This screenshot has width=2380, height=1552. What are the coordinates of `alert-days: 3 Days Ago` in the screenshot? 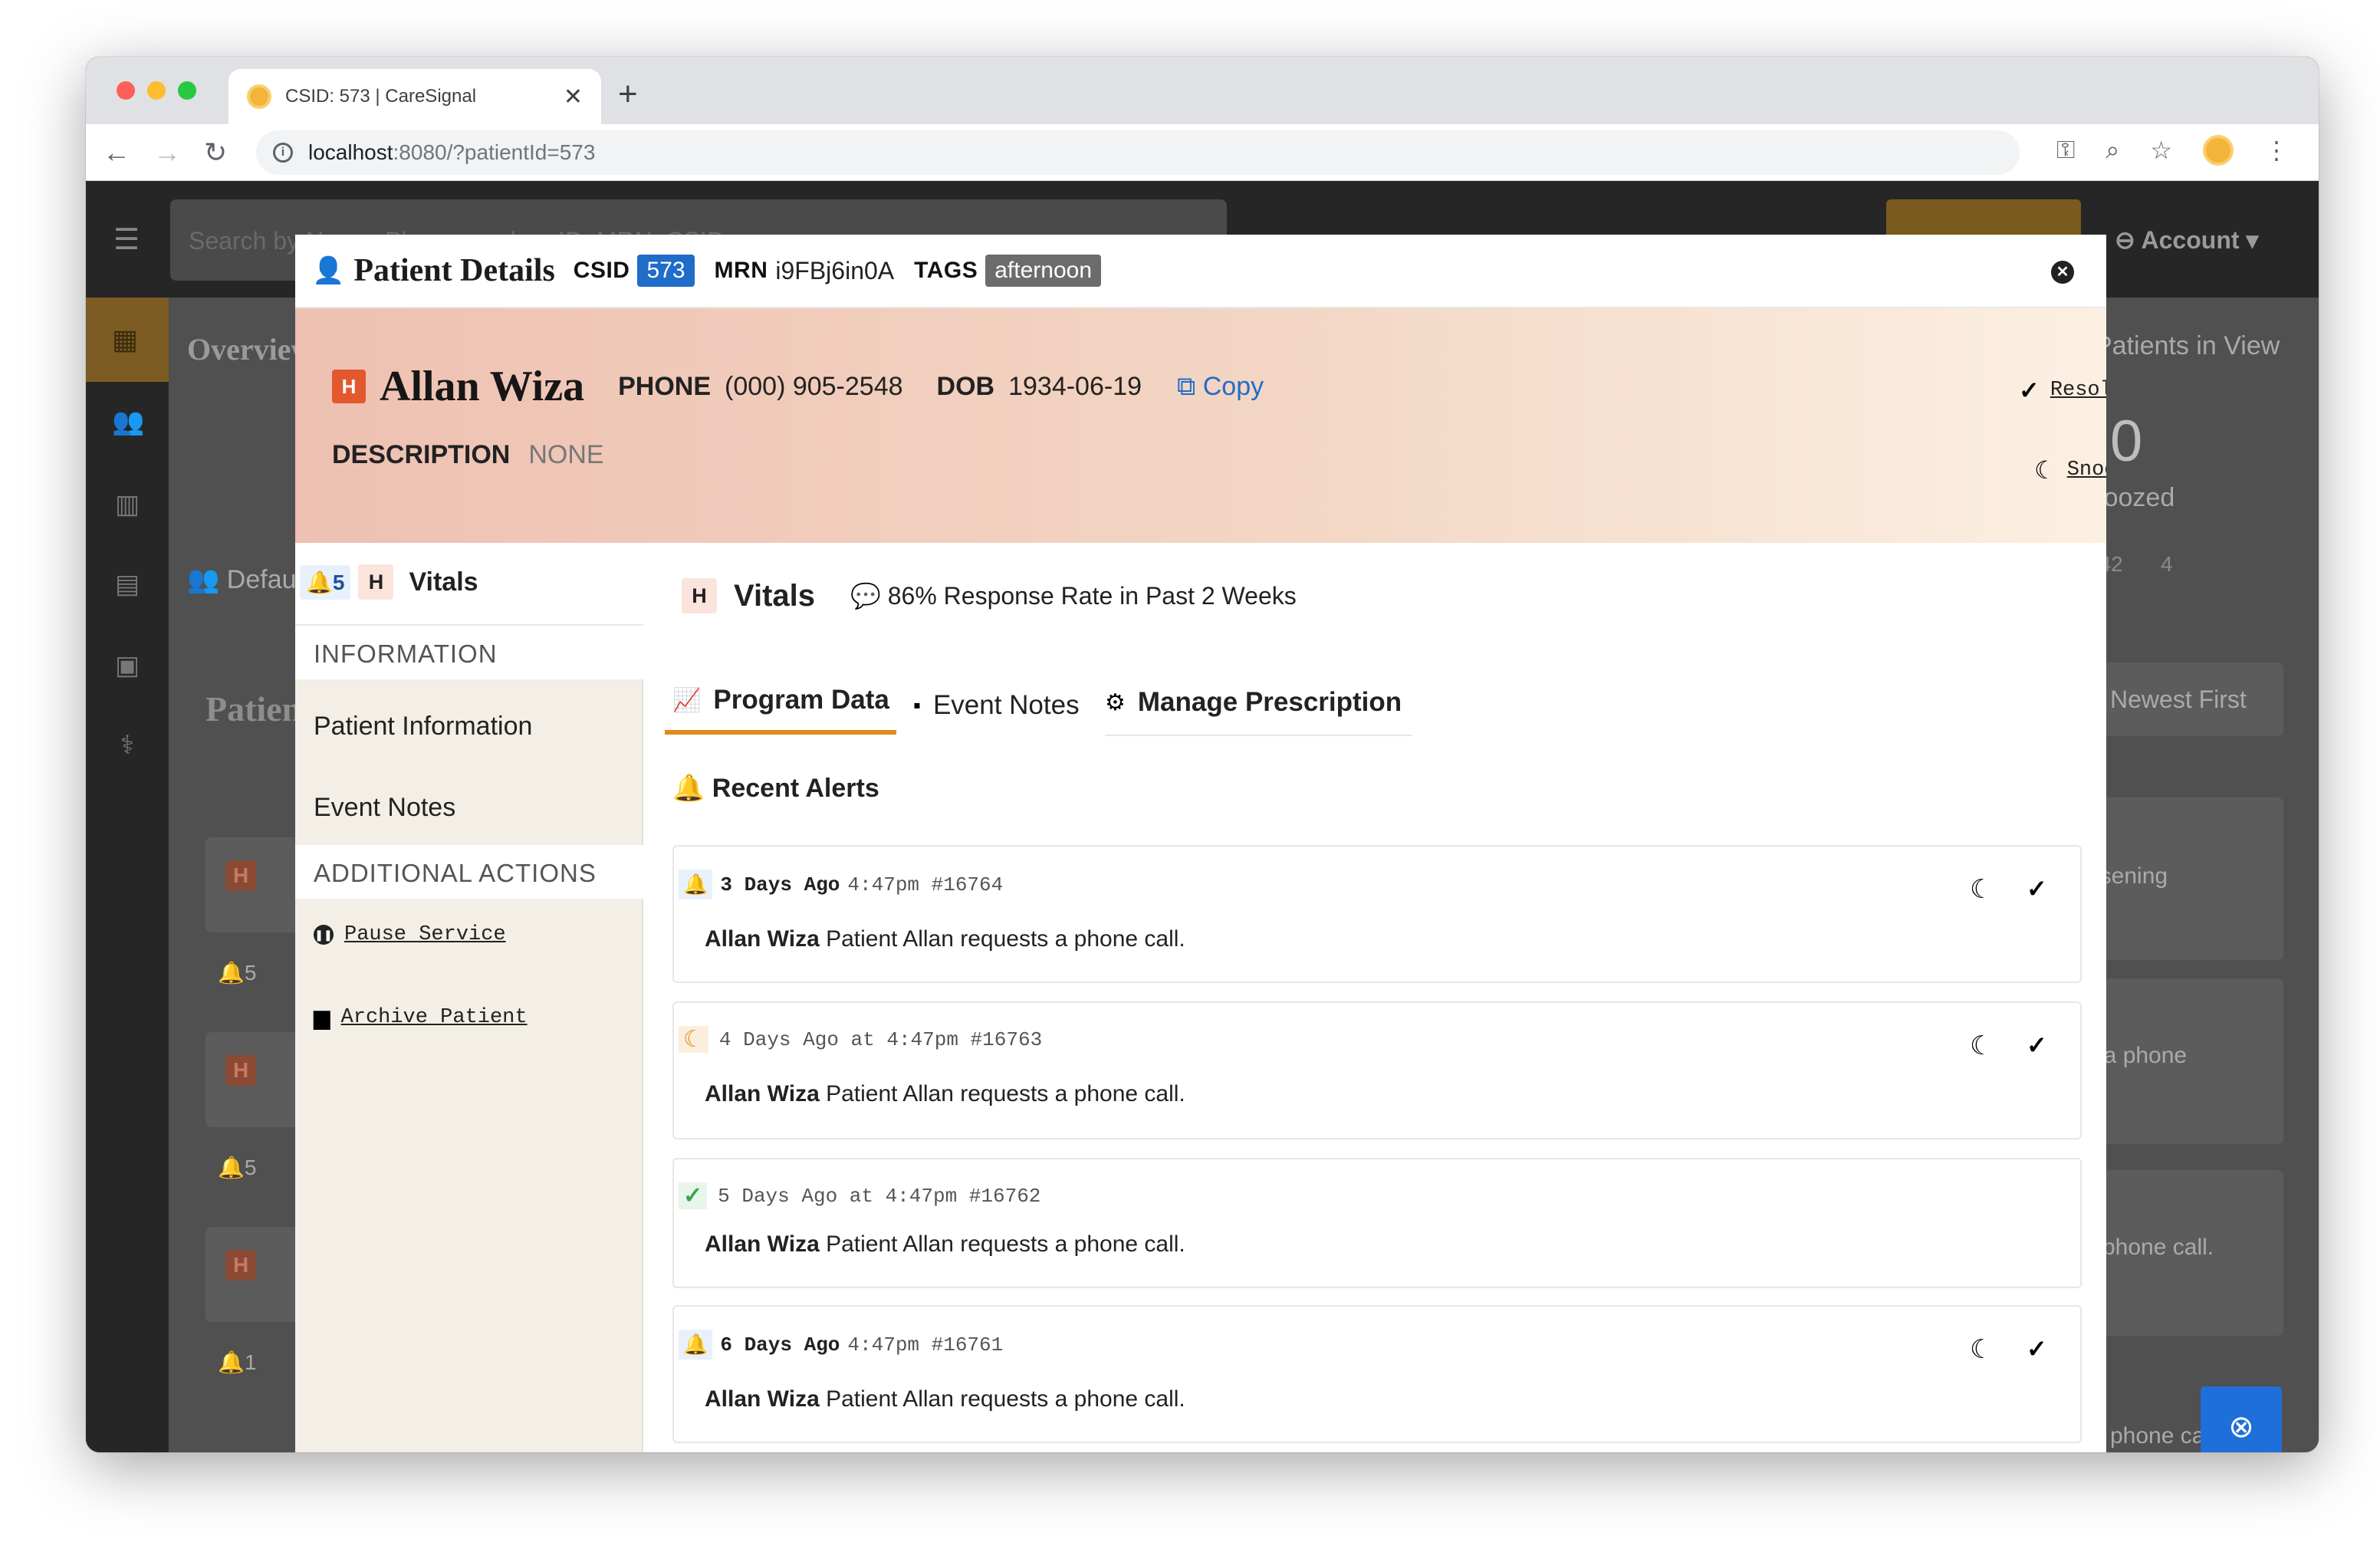 It's located at (780, 885).